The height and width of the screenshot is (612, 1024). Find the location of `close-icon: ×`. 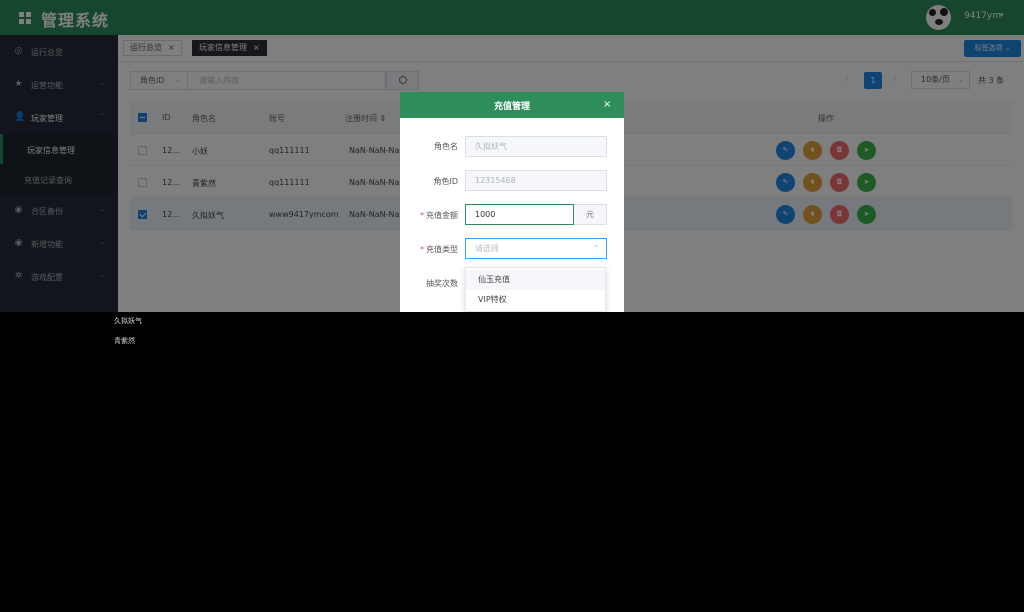

close-icon: × is located at coordinates (607, 104).